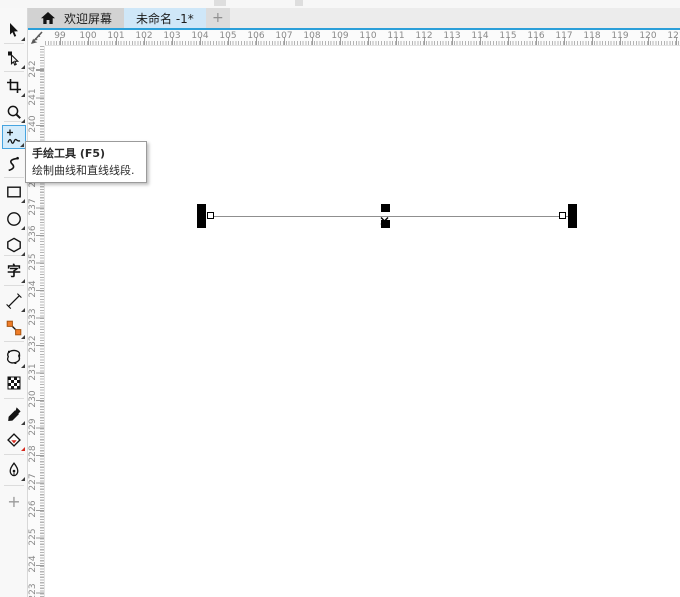  I want to click on transparency-tool, so click(14, 383).